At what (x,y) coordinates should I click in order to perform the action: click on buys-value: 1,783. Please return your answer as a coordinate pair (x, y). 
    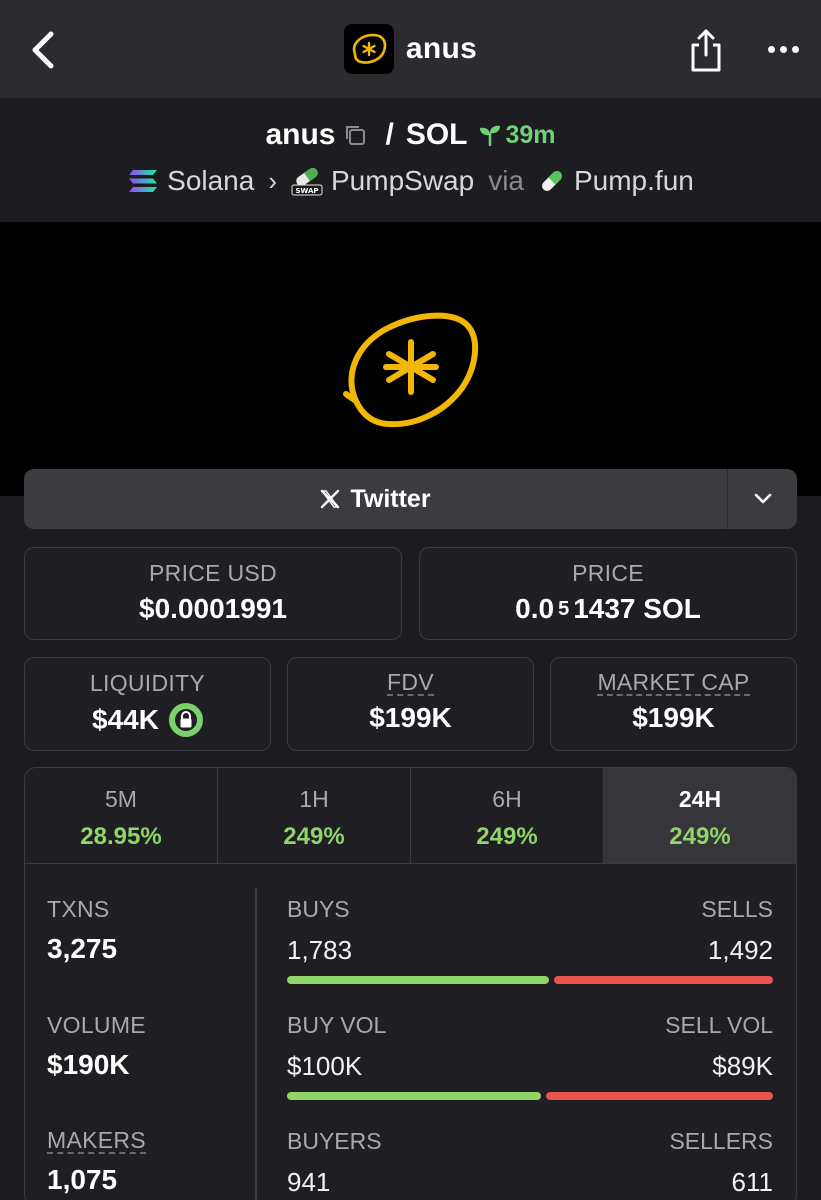
    Looking at the image, I should click on (320, 950).